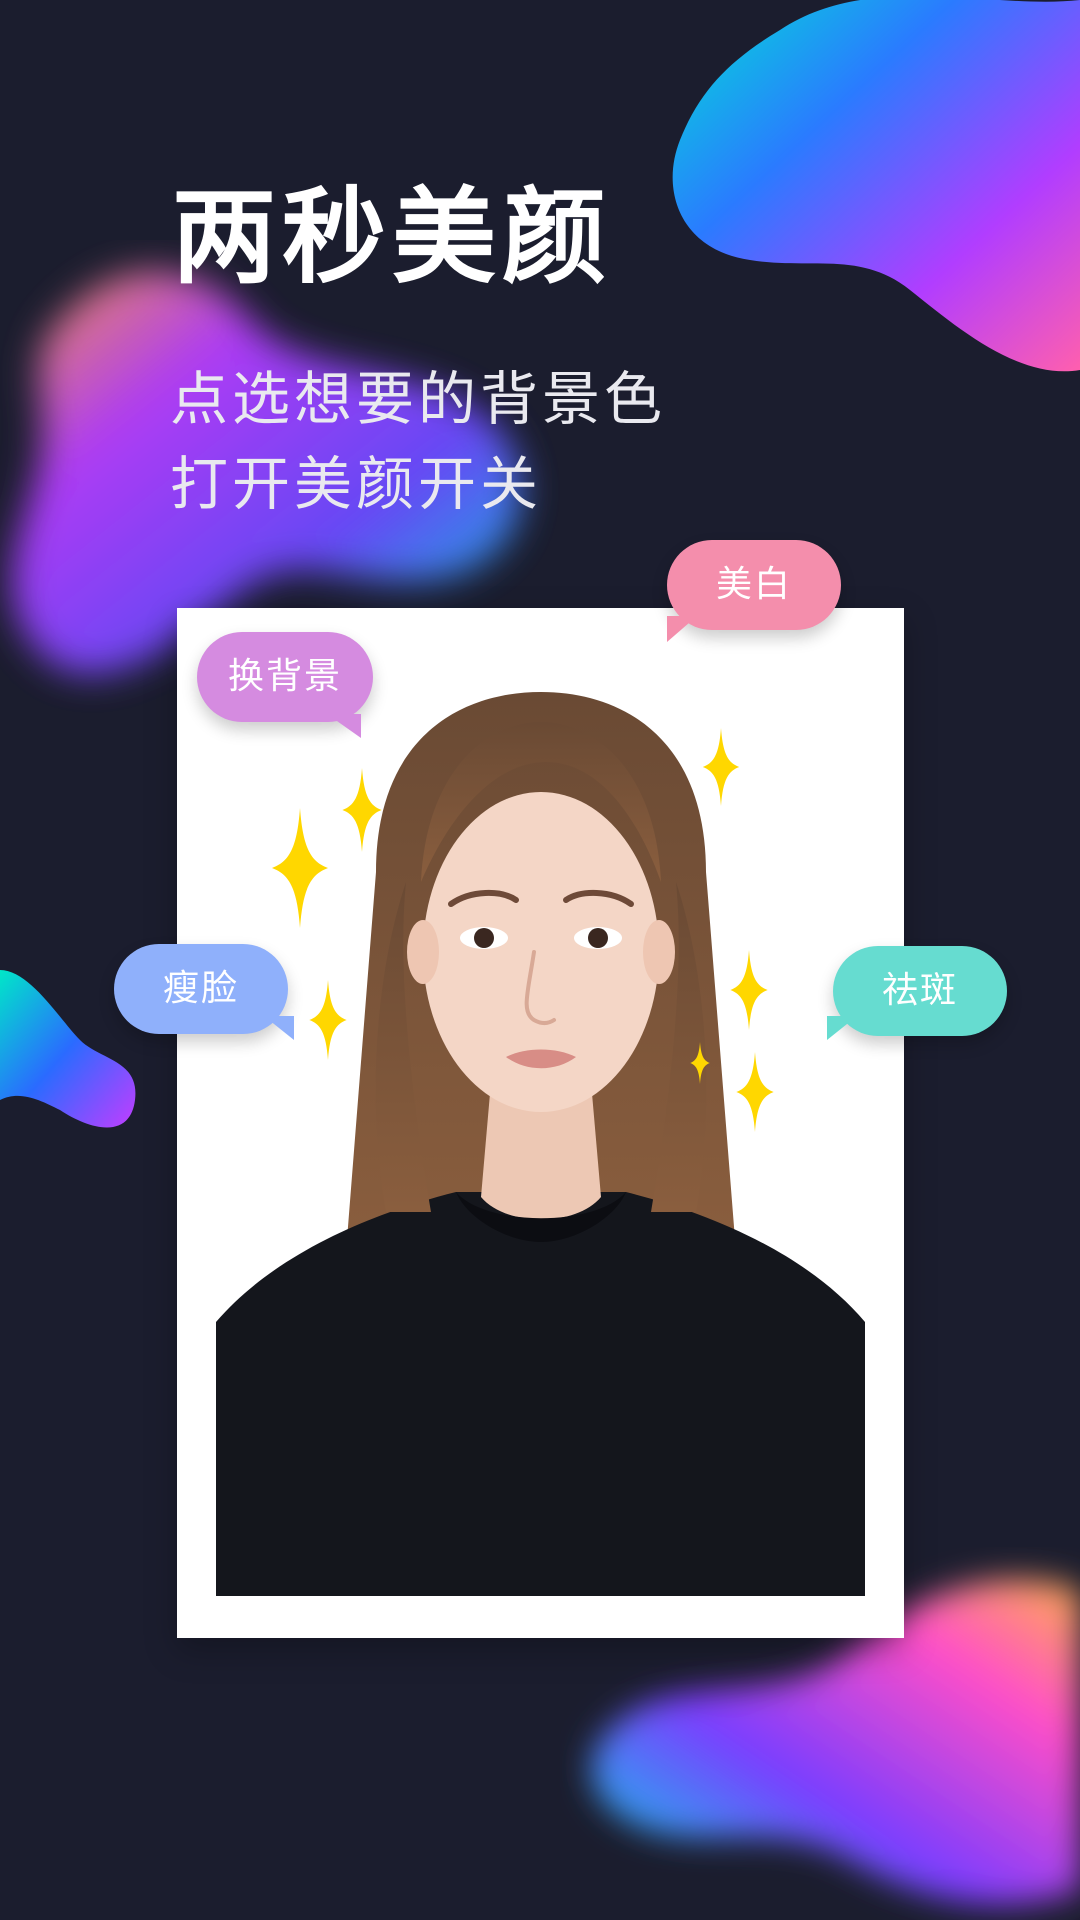 Image resolution: width=1080 pixels, height=1920 pixels. Describe the element at coordinates (919, 990) in the screenshot. I see `spot-removal-label: 祛斑` at that location.